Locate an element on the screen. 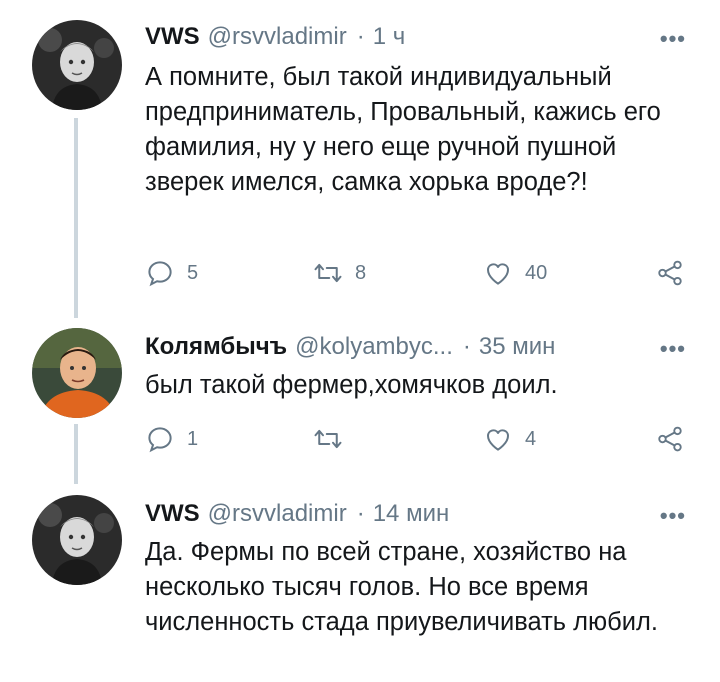 The image size is (720, 682). tweet-text: был такой фермер,хомячков доил. is located at coordinates (351, 385).